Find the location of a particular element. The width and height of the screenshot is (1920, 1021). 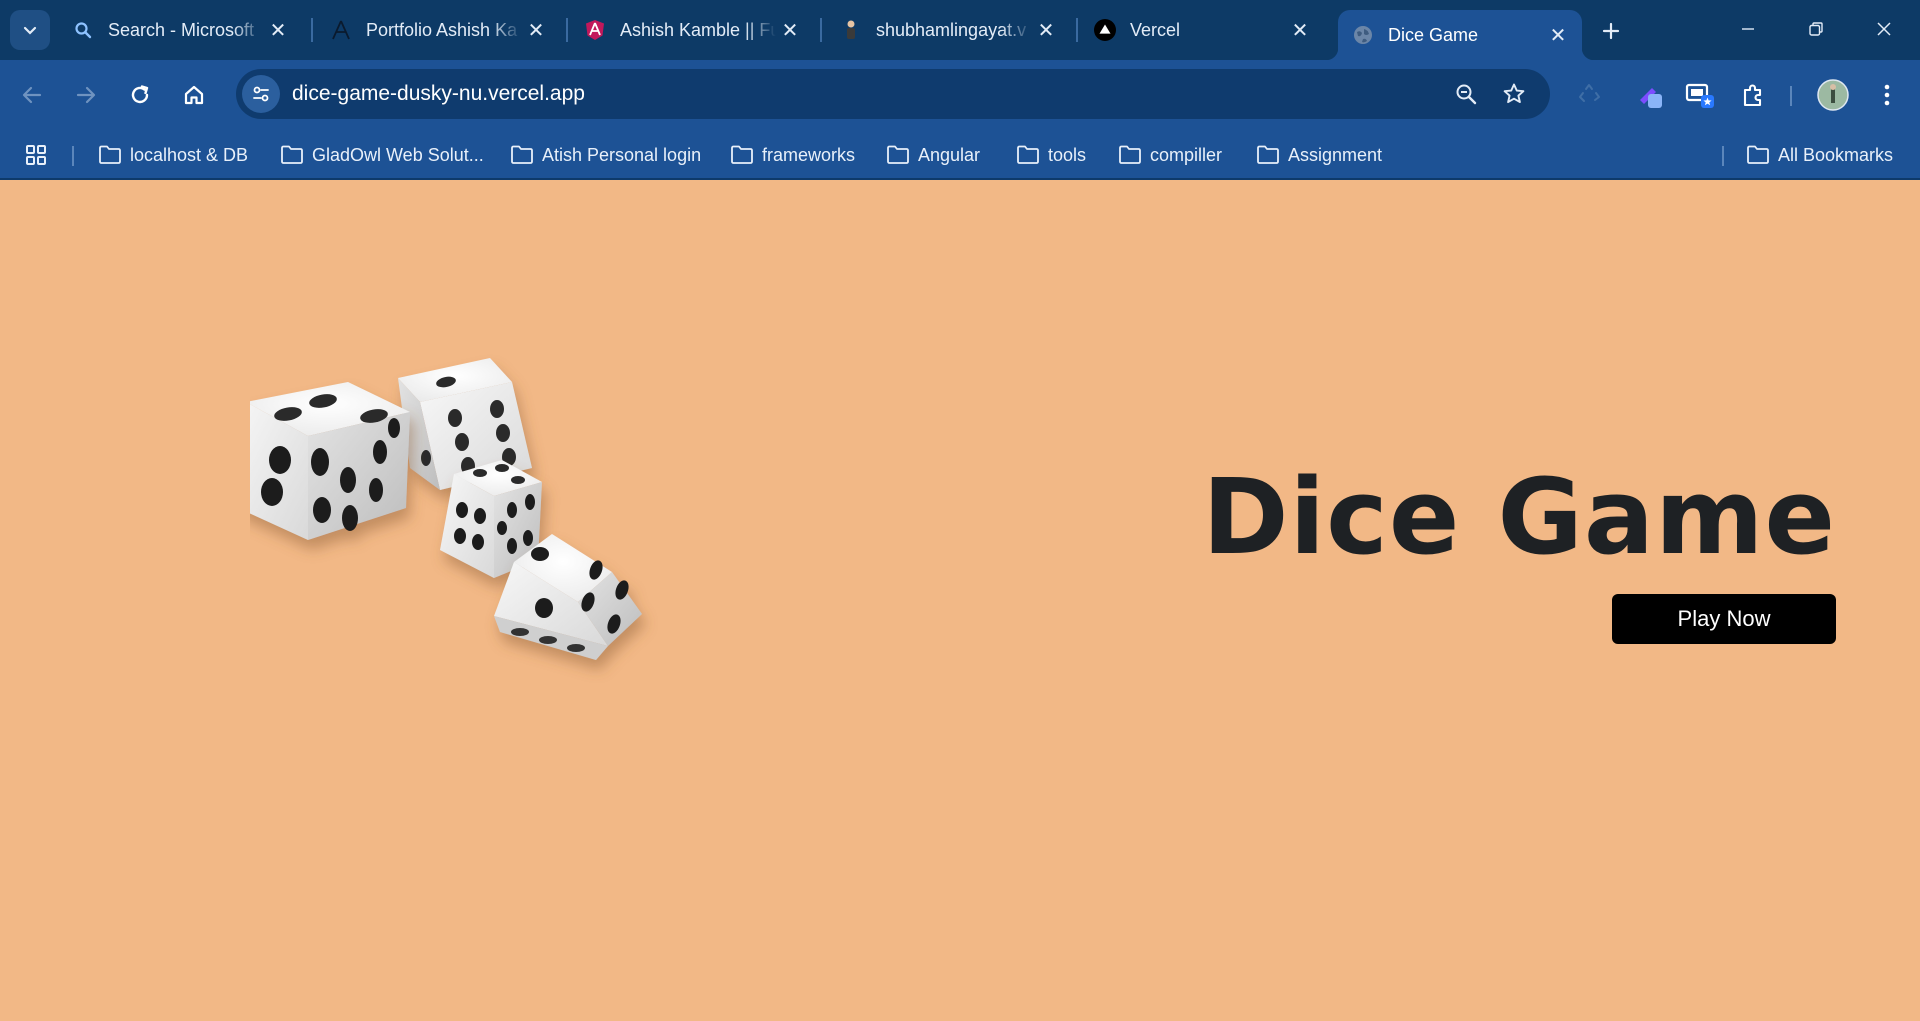

search-icon is located at coordinates (83, 30).